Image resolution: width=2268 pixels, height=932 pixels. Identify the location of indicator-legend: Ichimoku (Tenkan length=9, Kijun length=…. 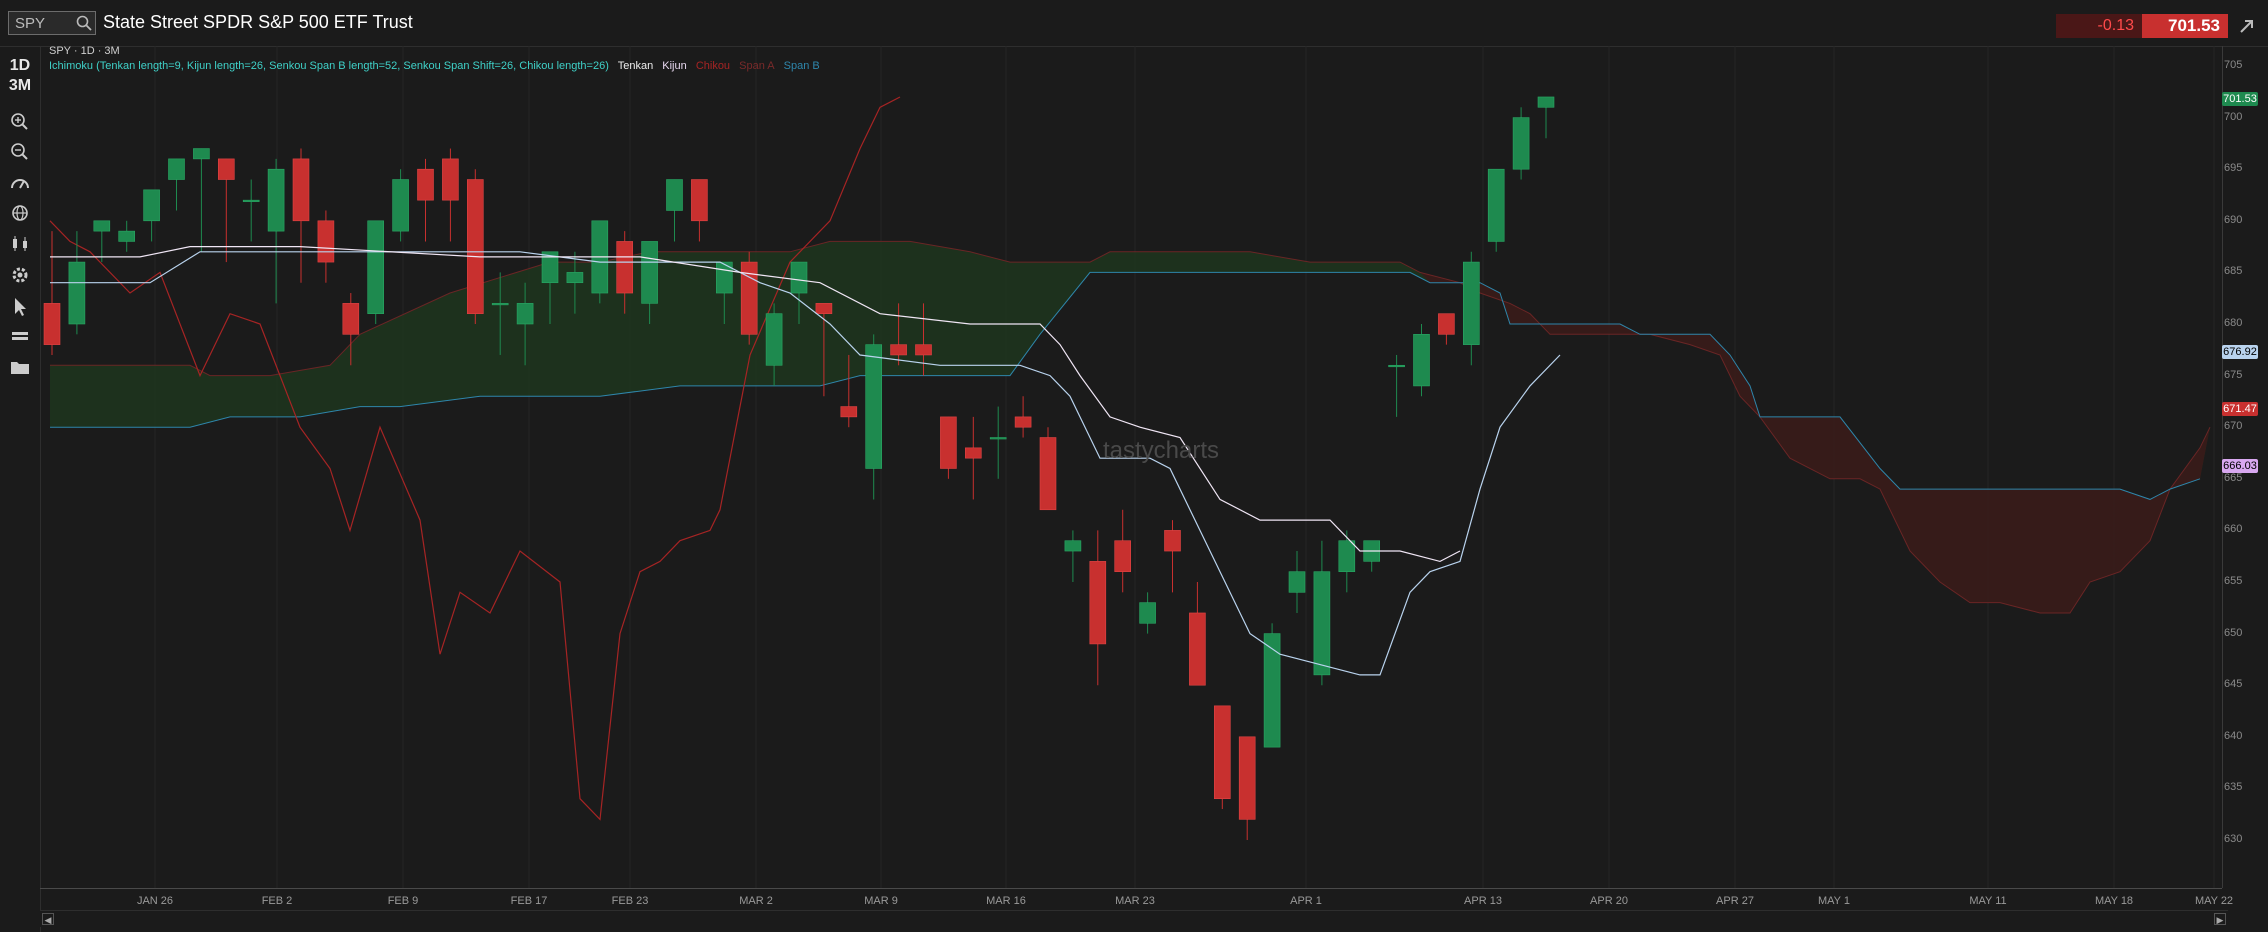
(437, 66).